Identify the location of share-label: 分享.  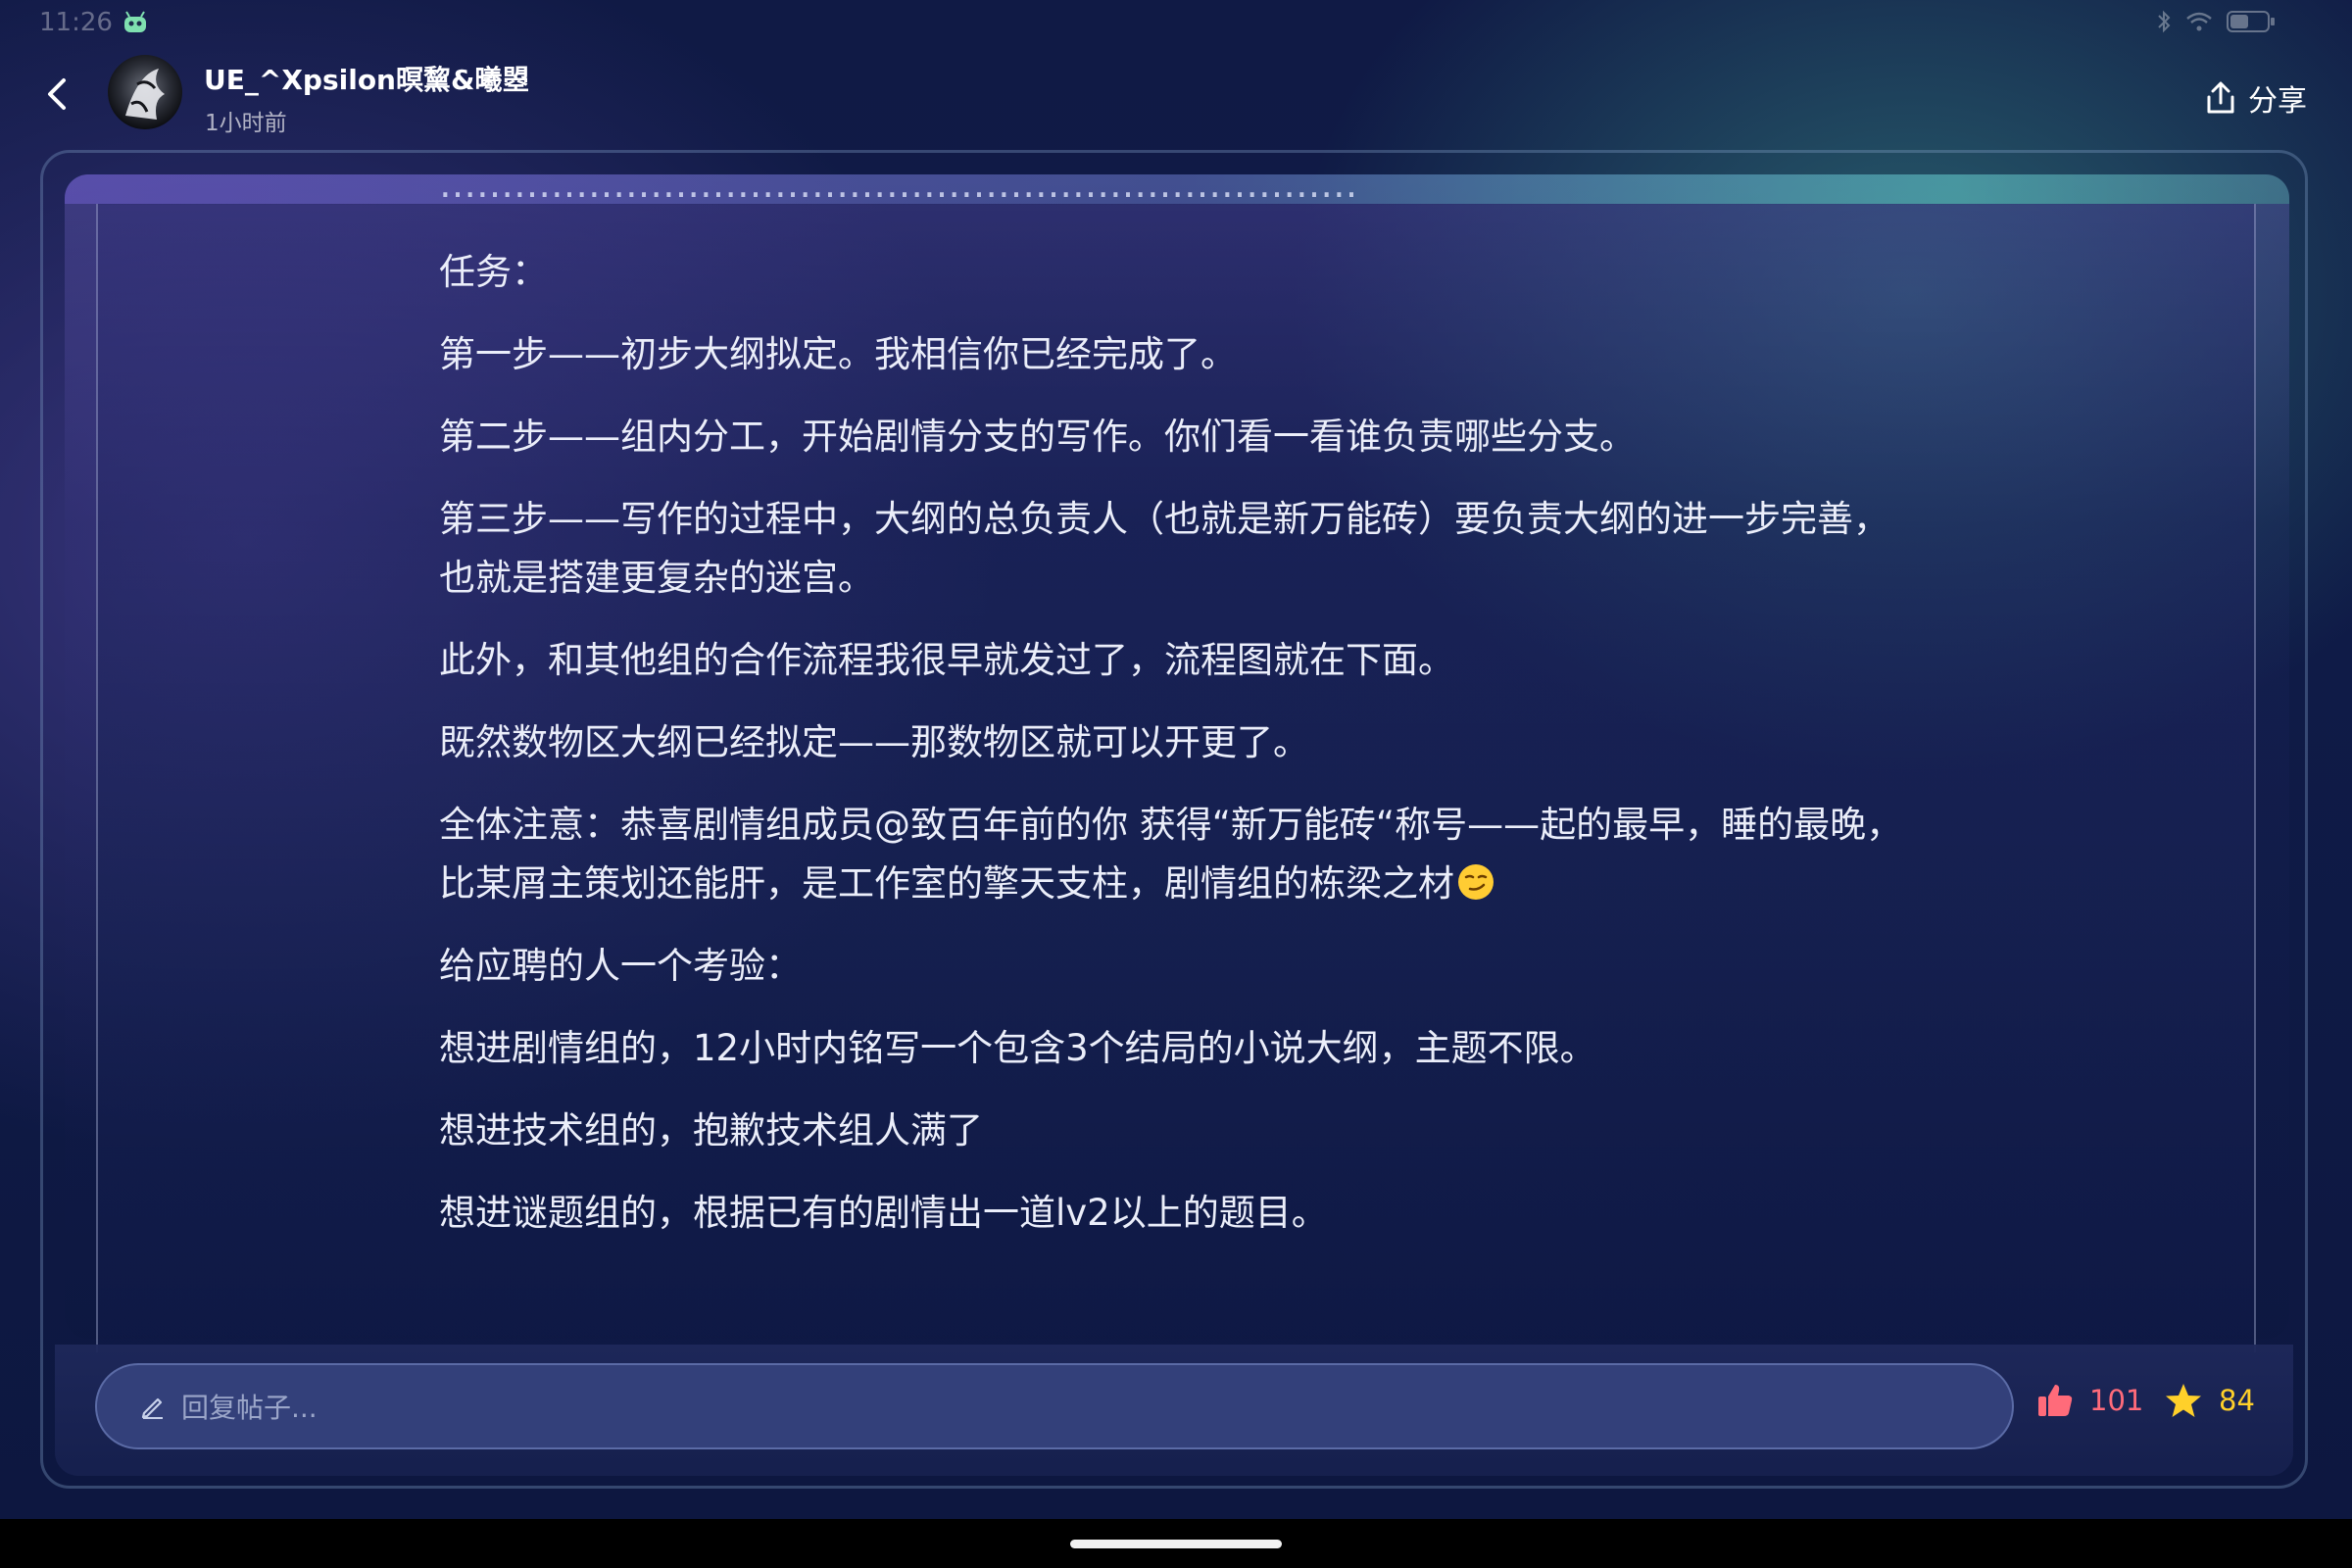
(2277, 101).